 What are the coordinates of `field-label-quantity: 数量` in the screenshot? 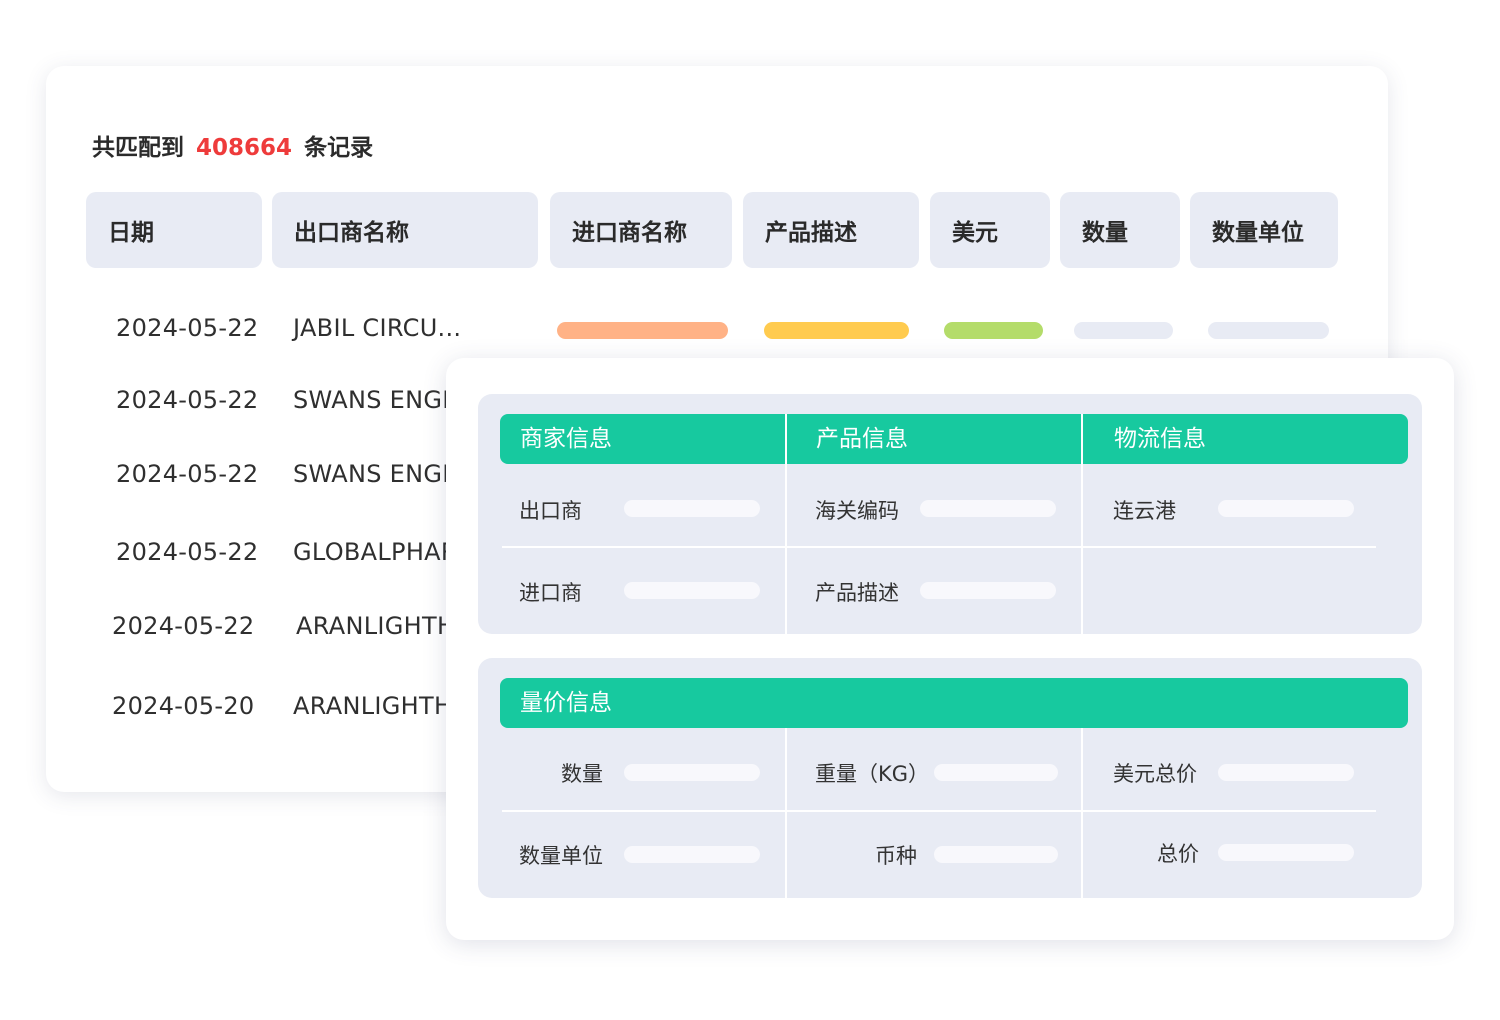 It's located at (582, 774).